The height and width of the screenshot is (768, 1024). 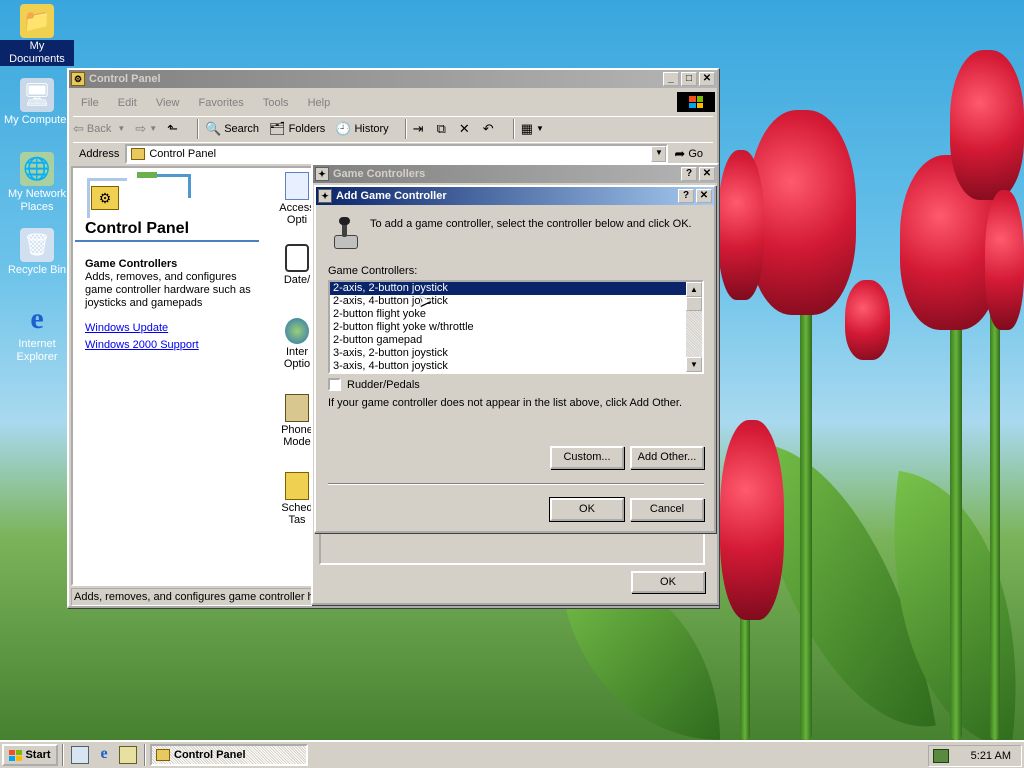 What do you see at coordinates (229, 755) in the screenshot?
I see `taskbar-button-control-panel: Control Panel` at bounding box center [229, 755].